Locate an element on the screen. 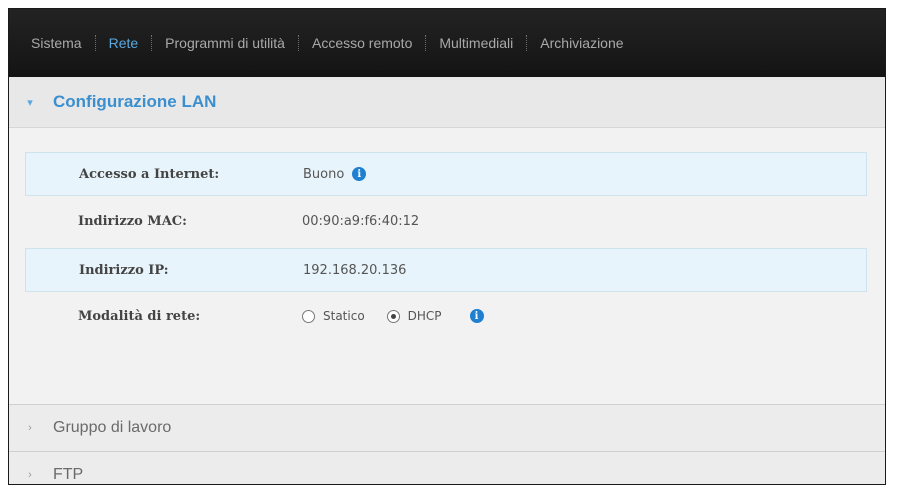 Image resolution: width=897 pixels, height=493 pixels. row-ip-address: Indirizzo IP: 192.168.20.136 is located at coordinates (446, 270).